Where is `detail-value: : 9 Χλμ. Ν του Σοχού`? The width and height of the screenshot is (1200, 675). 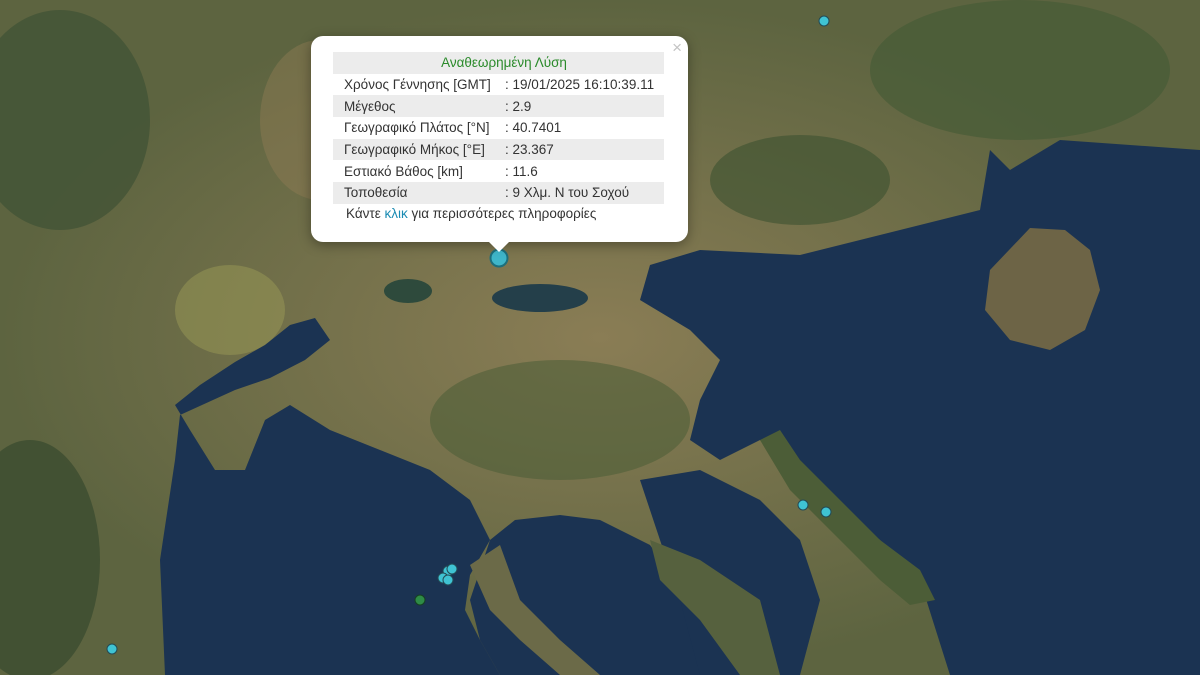
detail-value: : 9 Χλμ. Ν του Σοχού is located at coordinates (582, 193).